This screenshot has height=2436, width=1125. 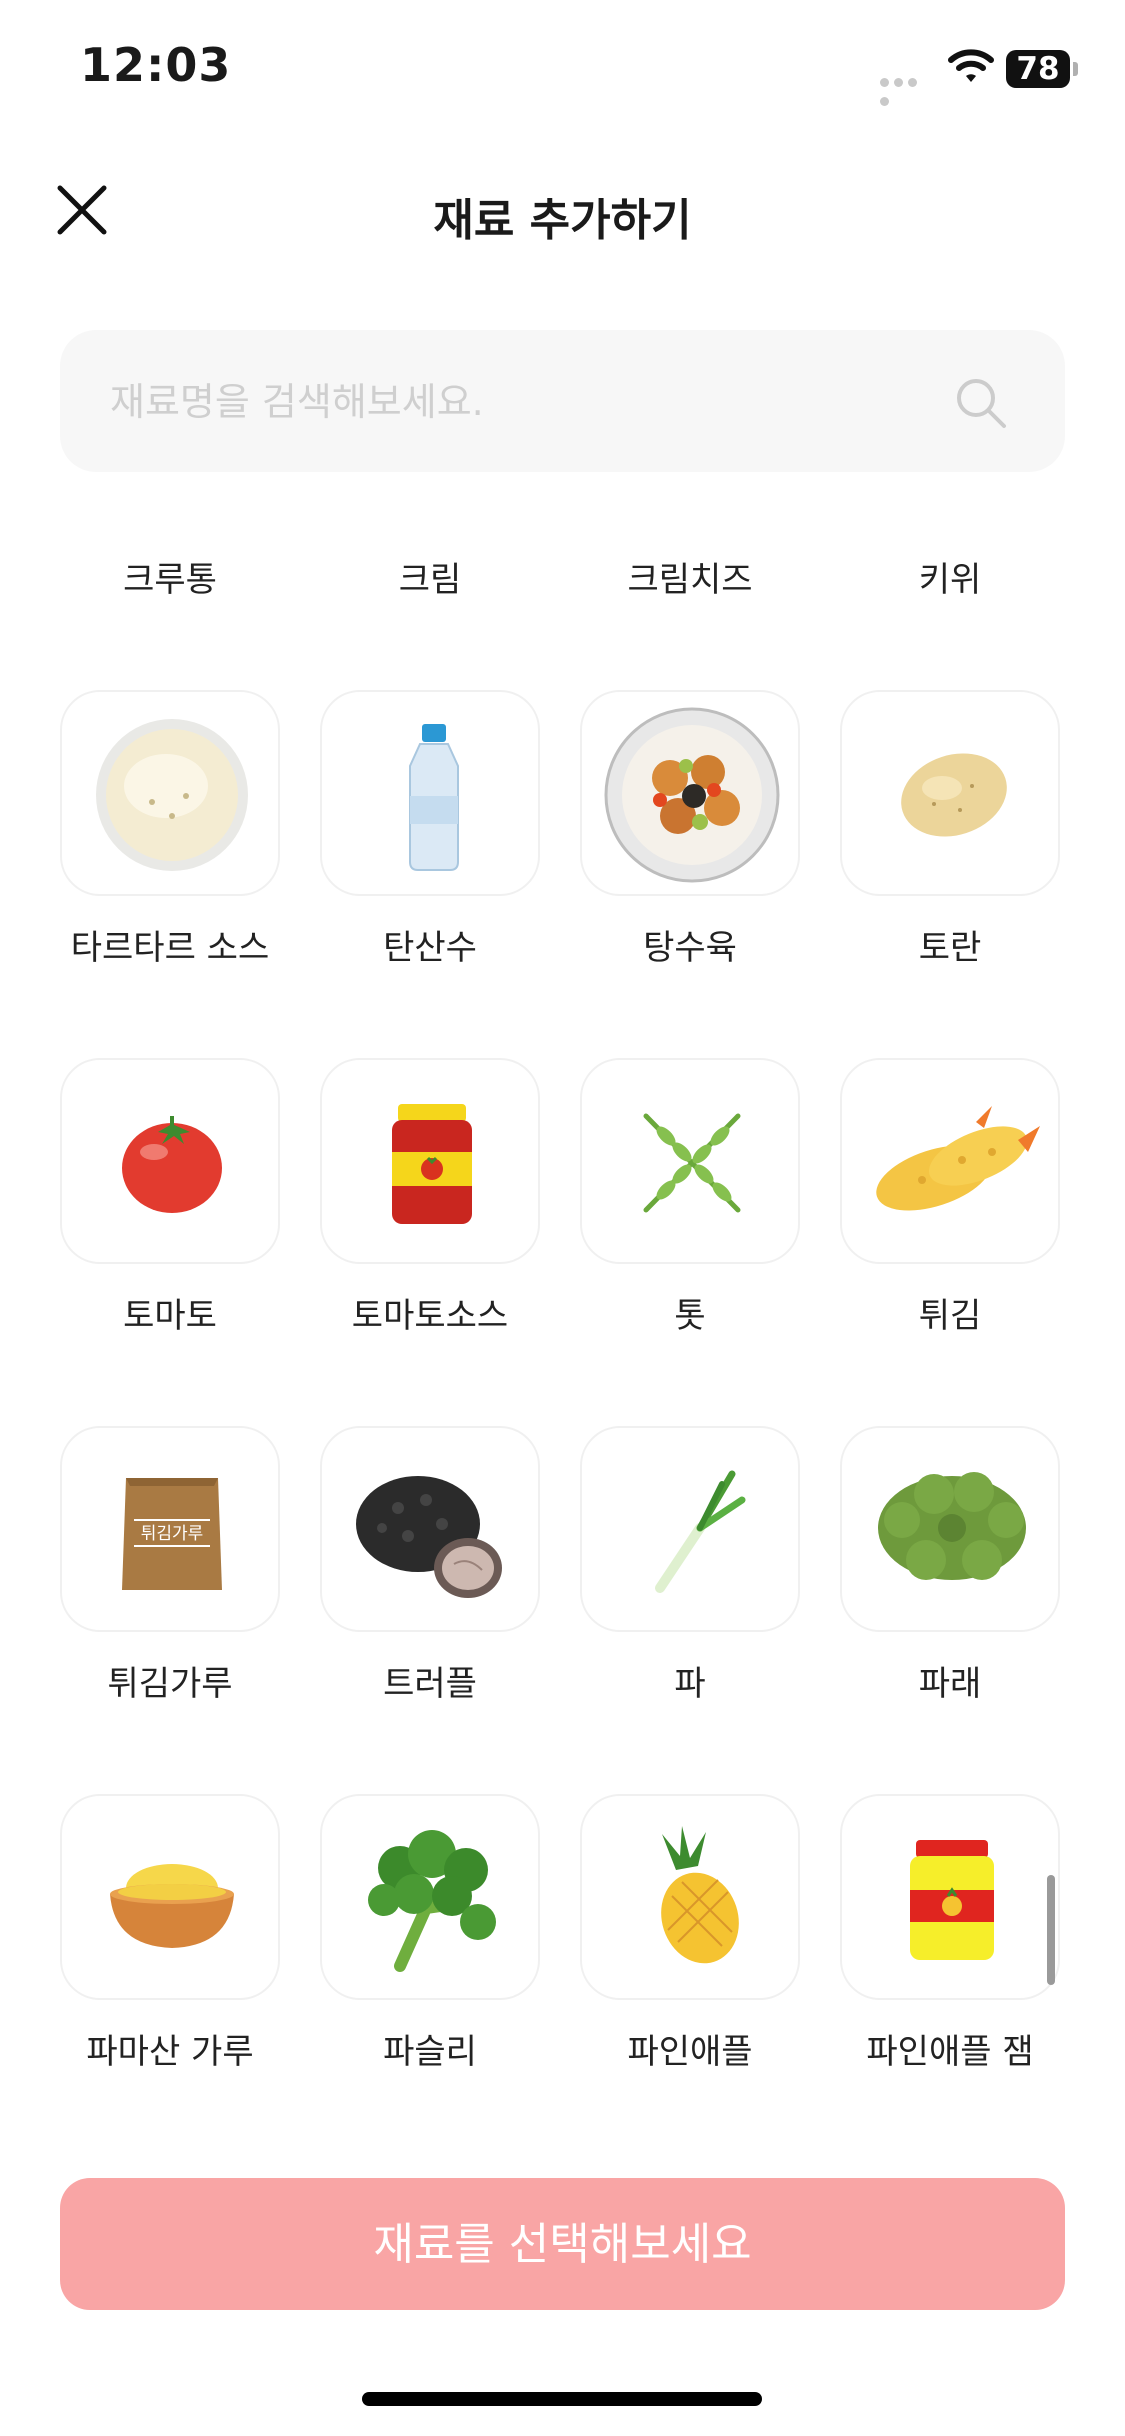 What do you see at coordinates (700, 1531) in the screenshot?
I see `green-onion-icon` at bounding box center [700, 1531].